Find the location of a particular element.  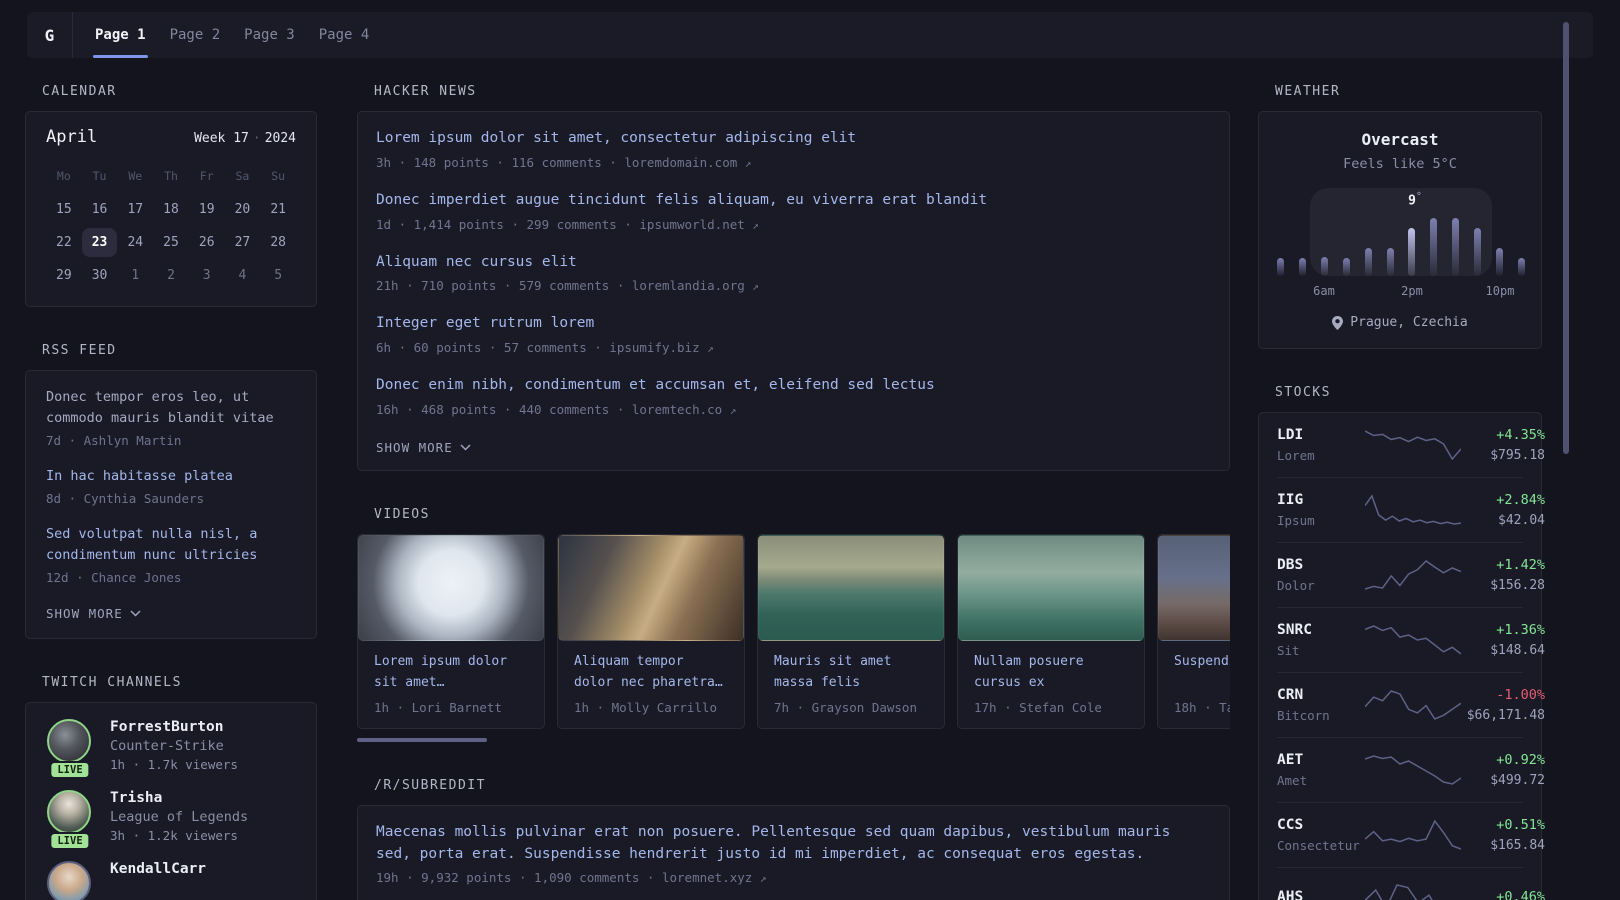

stock-name: Ipsum is located at coordinates (1296, 520).